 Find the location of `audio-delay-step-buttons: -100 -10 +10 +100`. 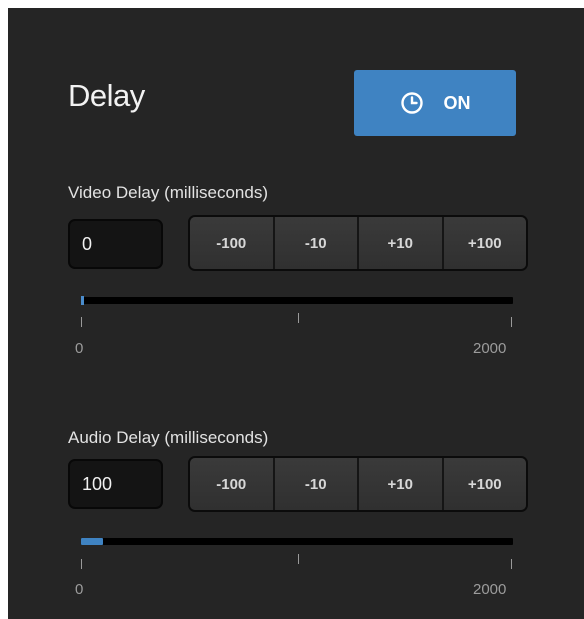

audio-delay-step-buttons: -100 -10 +10 +100 is located at coordinates (358, 484).